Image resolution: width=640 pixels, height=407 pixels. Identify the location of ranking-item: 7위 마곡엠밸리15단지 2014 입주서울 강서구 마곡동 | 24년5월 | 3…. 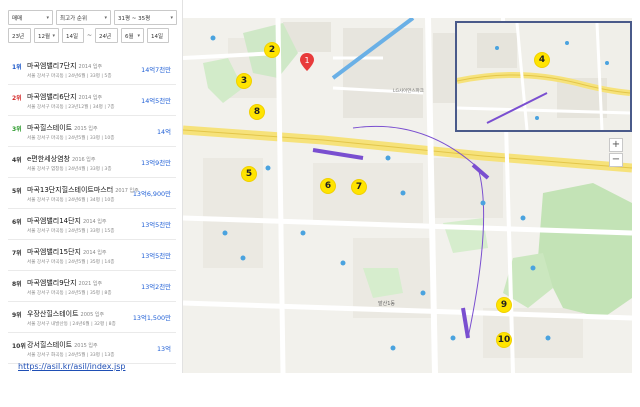
(91, 255).